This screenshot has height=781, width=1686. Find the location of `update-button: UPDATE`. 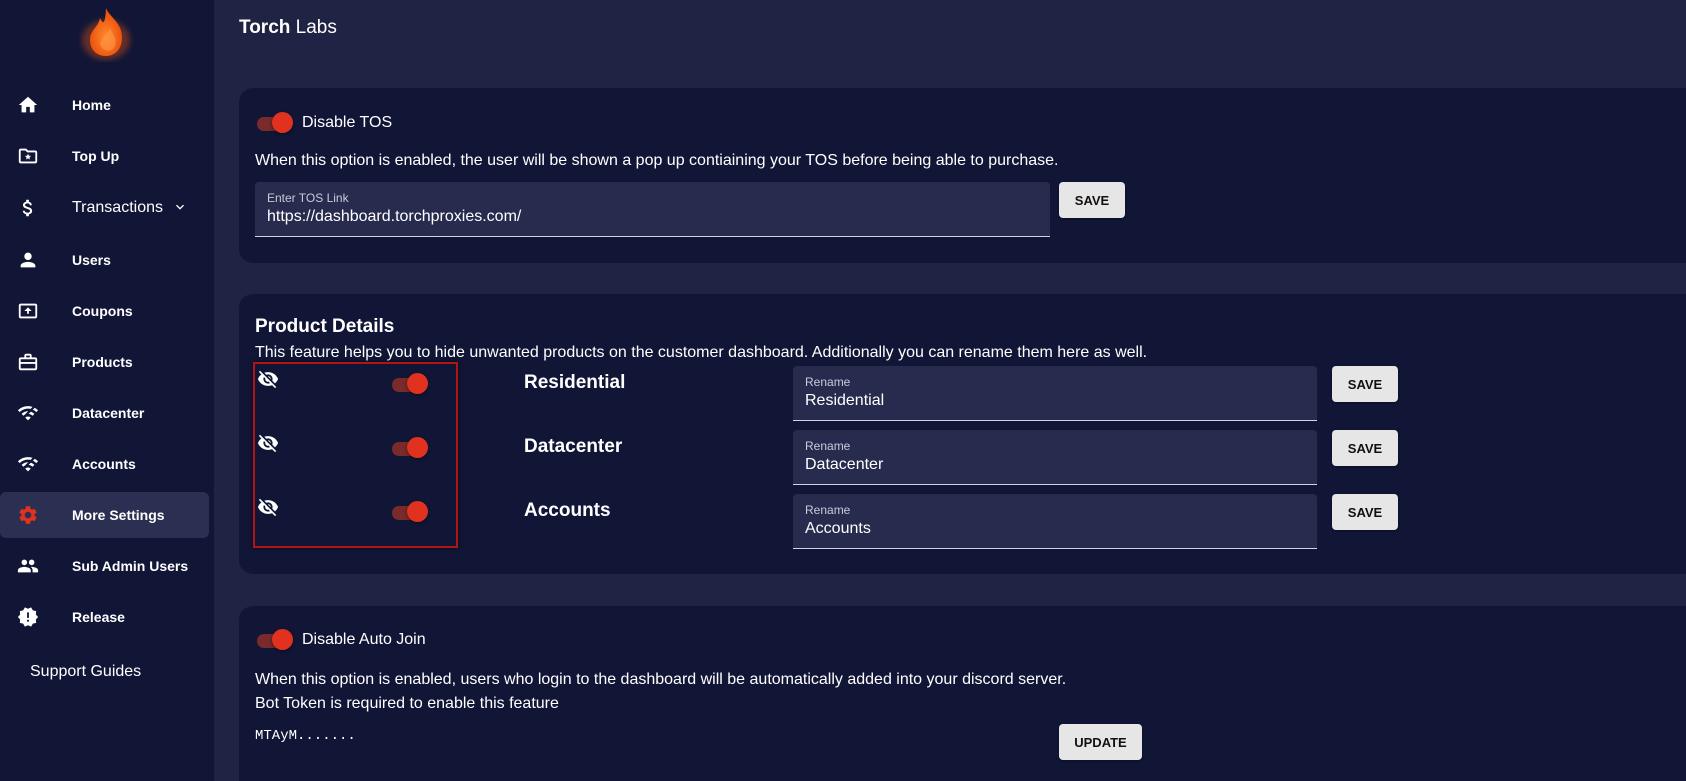

update-button: UPDATE is located at coordinates (1100, 742).